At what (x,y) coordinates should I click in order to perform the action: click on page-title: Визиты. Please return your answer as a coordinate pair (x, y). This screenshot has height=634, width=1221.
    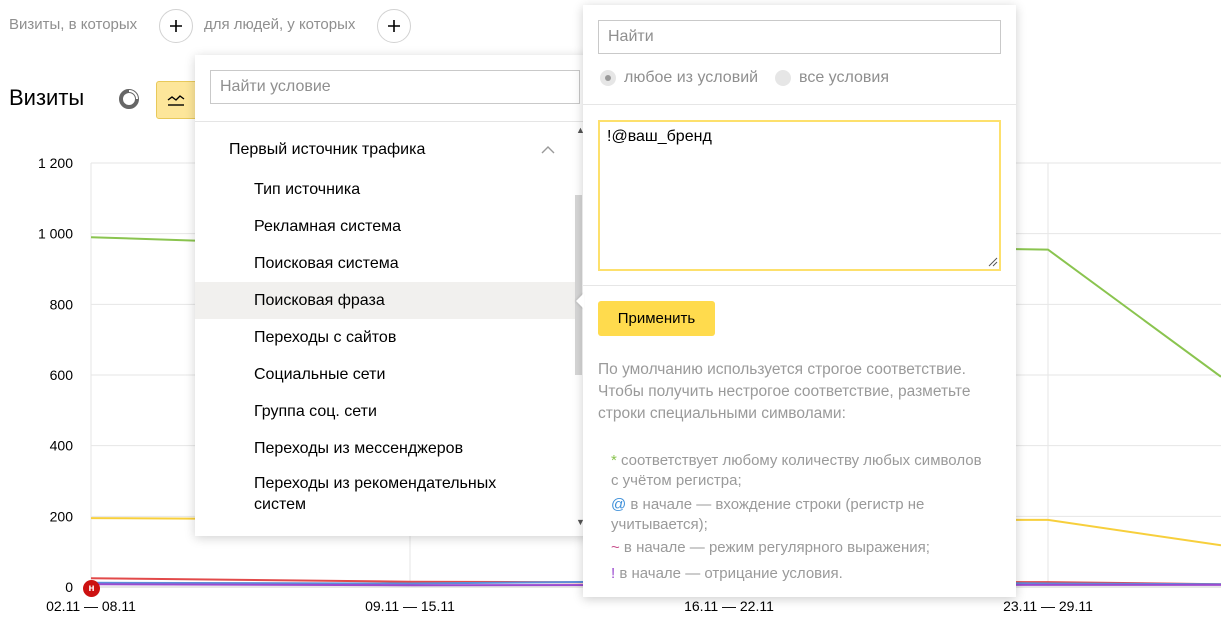
    Looking at the image, I should click on (47, 97).